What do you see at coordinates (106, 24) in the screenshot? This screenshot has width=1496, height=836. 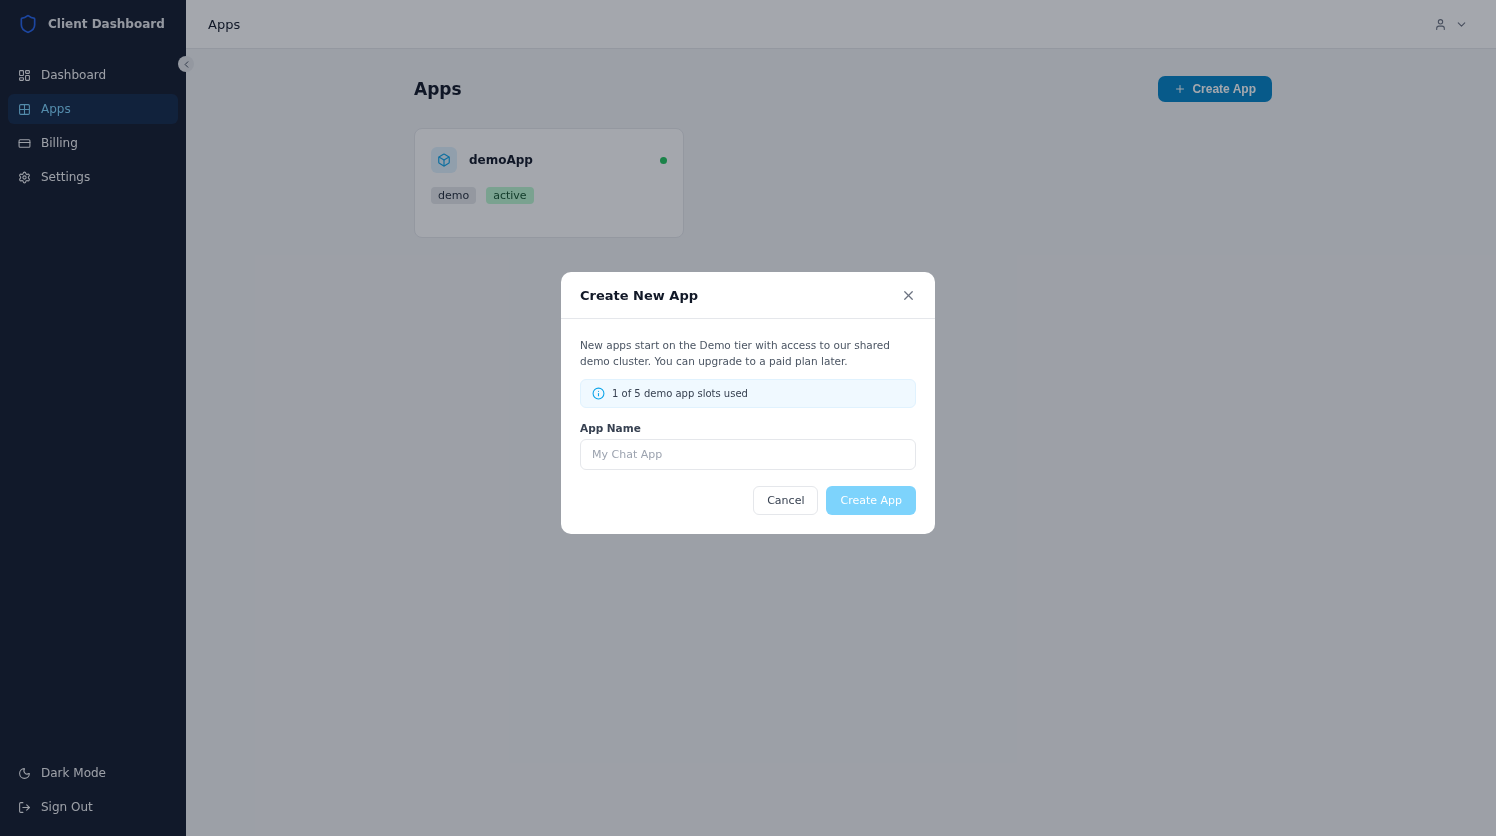 I see `brand-name: Client Dashboard` at bounding box center [106, 24].